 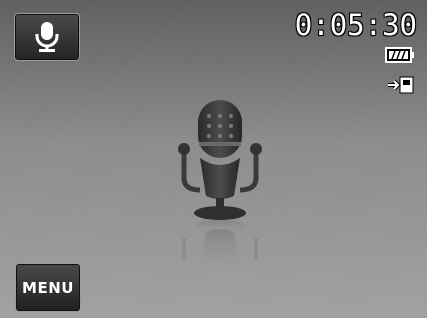 I want to click on battery-full-icon, so click(x=399, y=55).